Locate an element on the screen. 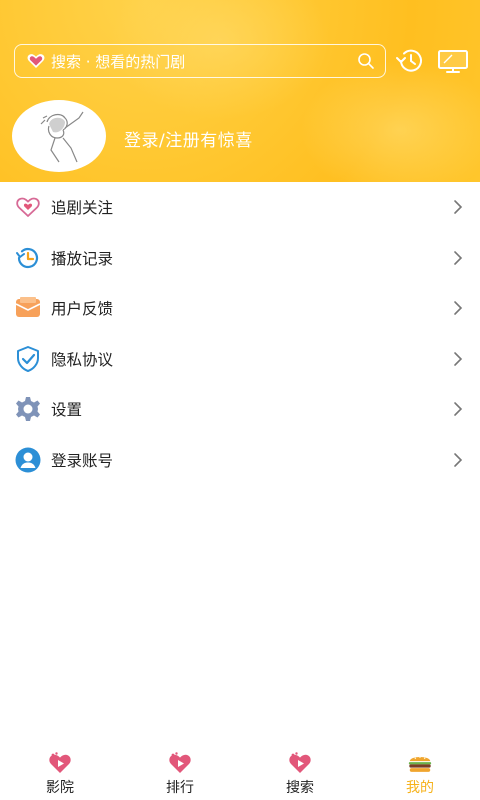 The width and height of the screenshot is (480, 800). burger-icon is located at coordinates (420, 763).